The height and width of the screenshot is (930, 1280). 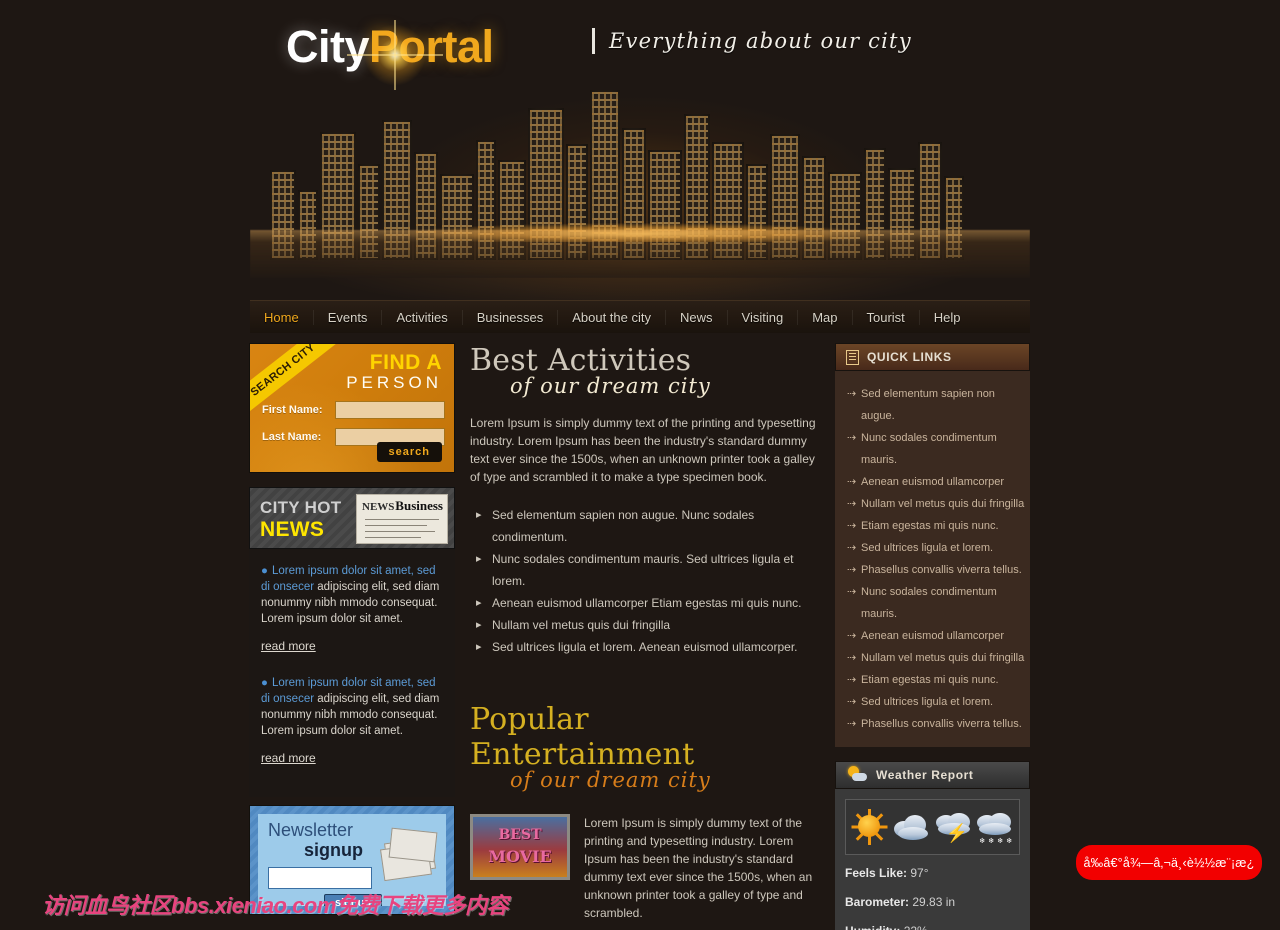 I want to click on nav-item-visiting: Visiting, so click(x=763, y=317).